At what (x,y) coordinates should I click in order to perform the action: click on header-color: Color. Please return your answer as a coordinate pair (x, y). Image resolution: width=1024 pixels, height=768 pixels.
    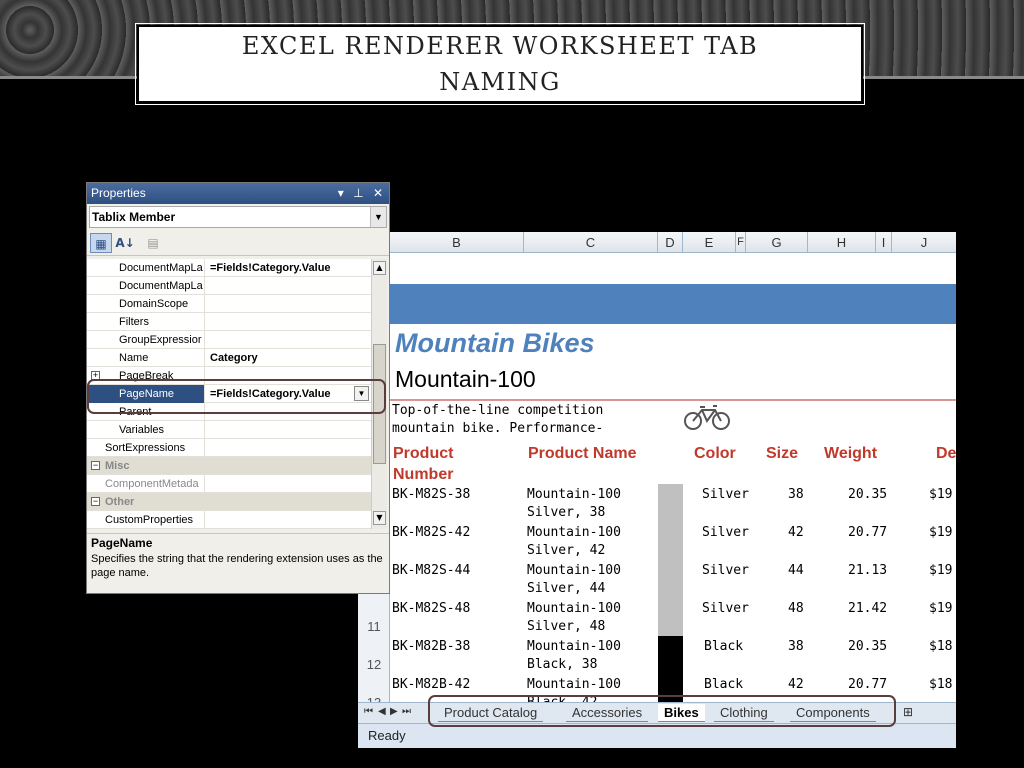
    Looking at the image, I should click on (715, 453).